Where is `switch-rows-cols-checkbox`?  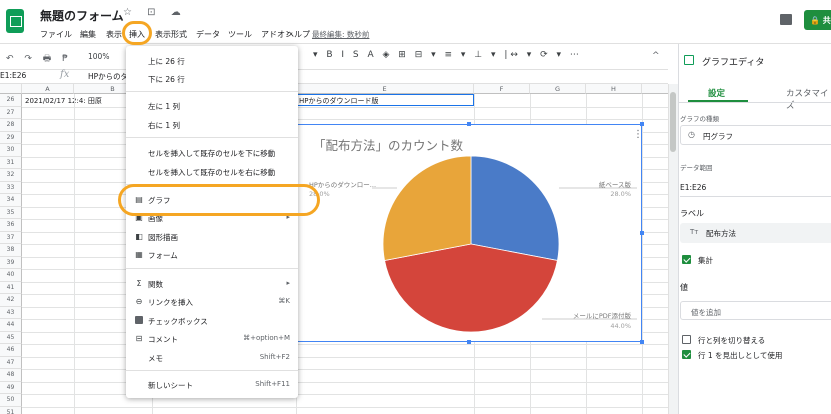 switch-rows-cols-checkbox is located at coordinates (686, 339).